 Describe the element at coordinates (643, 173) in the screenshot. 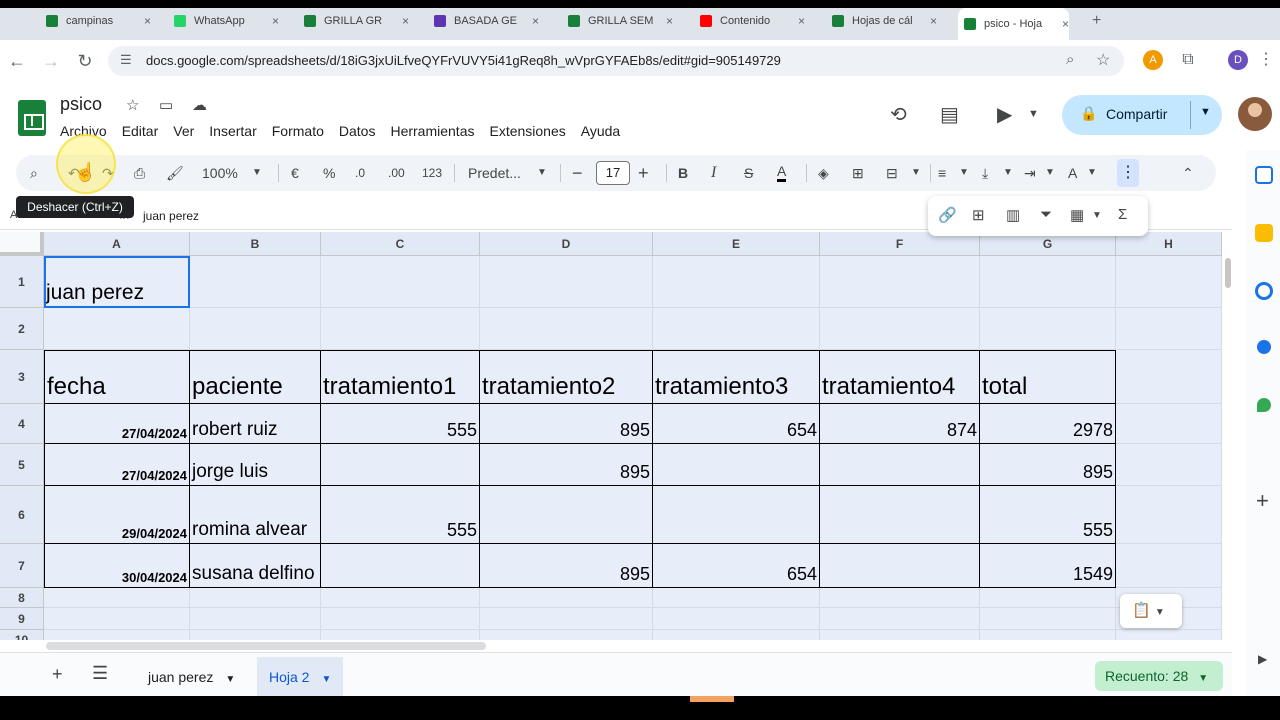

I see `increase-font-size-icon: +` at that location.